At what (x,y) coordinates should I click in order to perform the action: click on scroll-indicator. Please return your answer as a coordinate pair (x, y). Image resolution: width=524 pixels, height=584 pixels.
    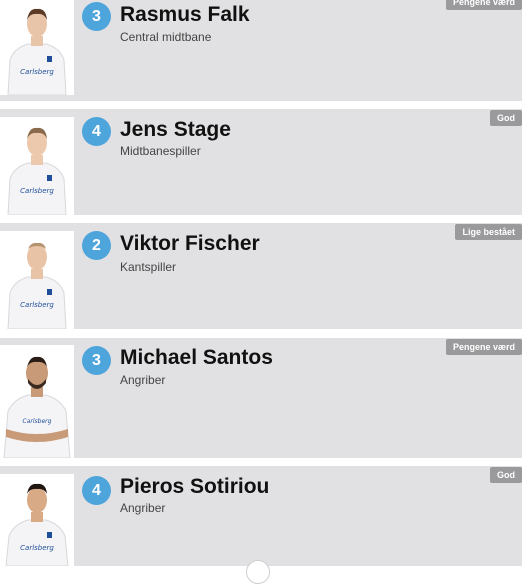
    Looking at the image, I should click on (258, 572).